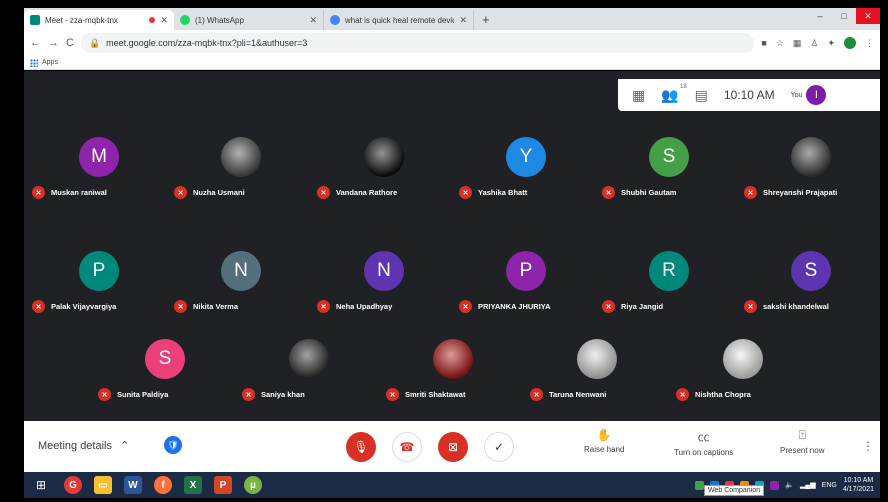  I want to click on tab-meet: Meet - zza-mqbk-tnx ✕, so click(99, 20).